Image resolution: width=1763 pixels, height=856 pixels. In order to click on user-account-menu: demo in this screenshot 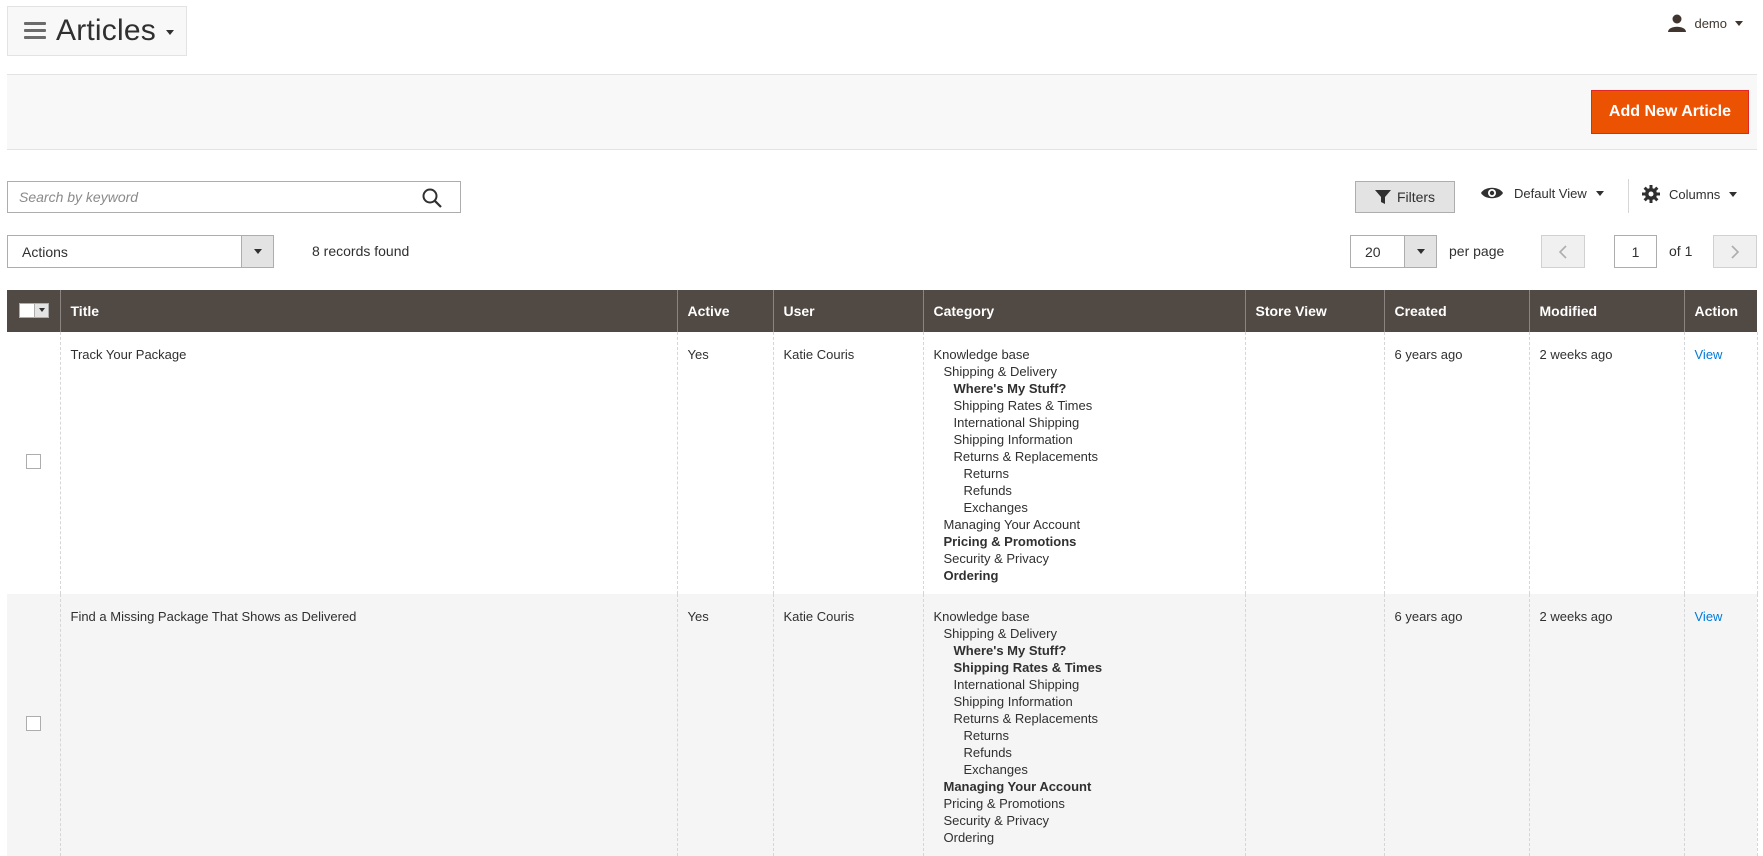, I will do `click(1705, 23)`.